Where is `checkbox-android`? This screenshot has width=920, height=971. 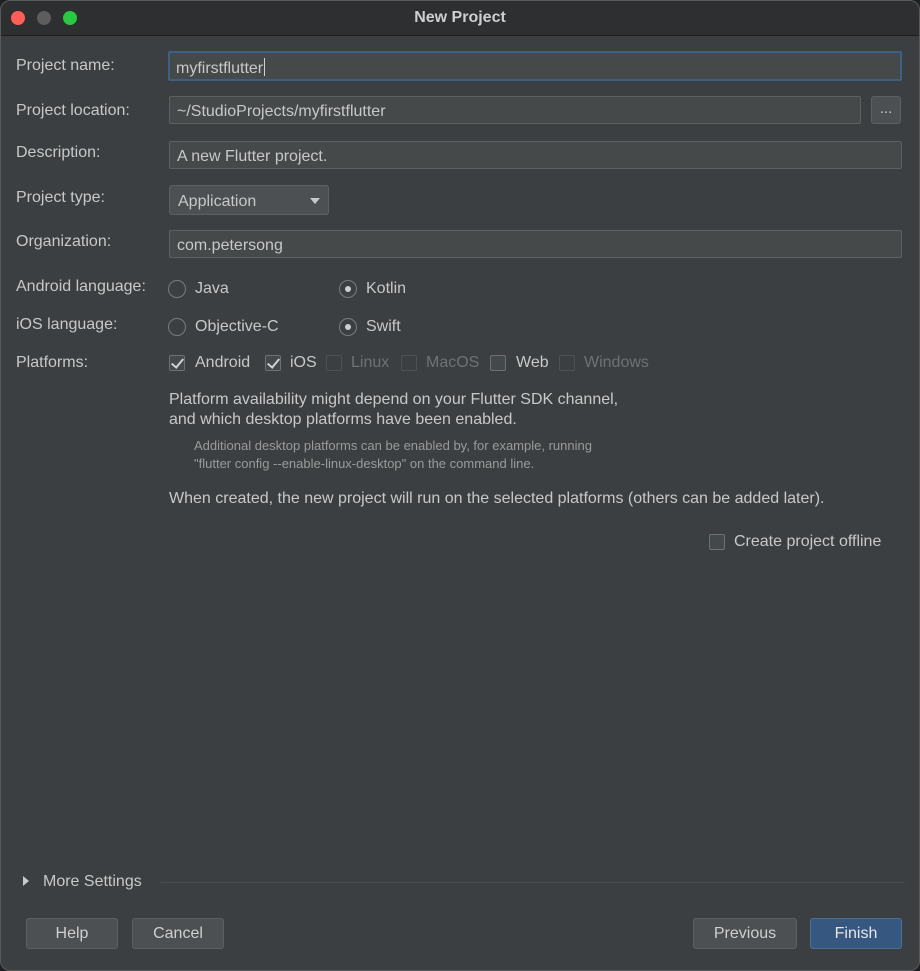 checkbox-android is located at coordinates (177, 363).